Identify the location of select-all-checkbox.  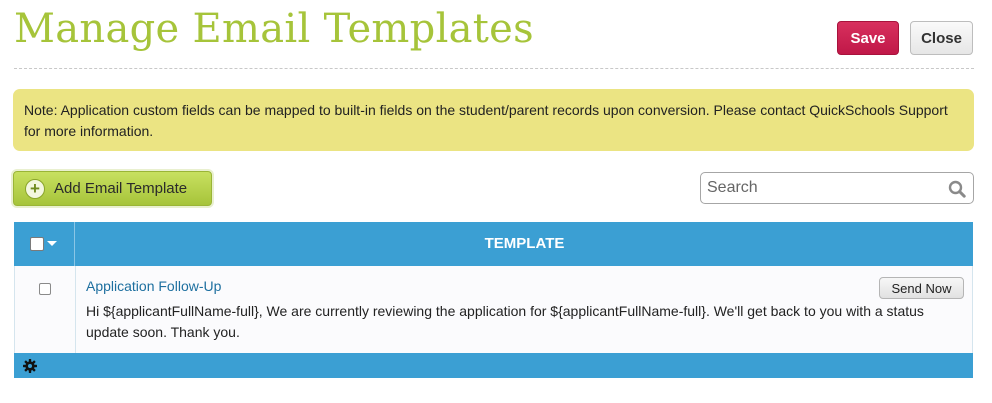
(37, 244).